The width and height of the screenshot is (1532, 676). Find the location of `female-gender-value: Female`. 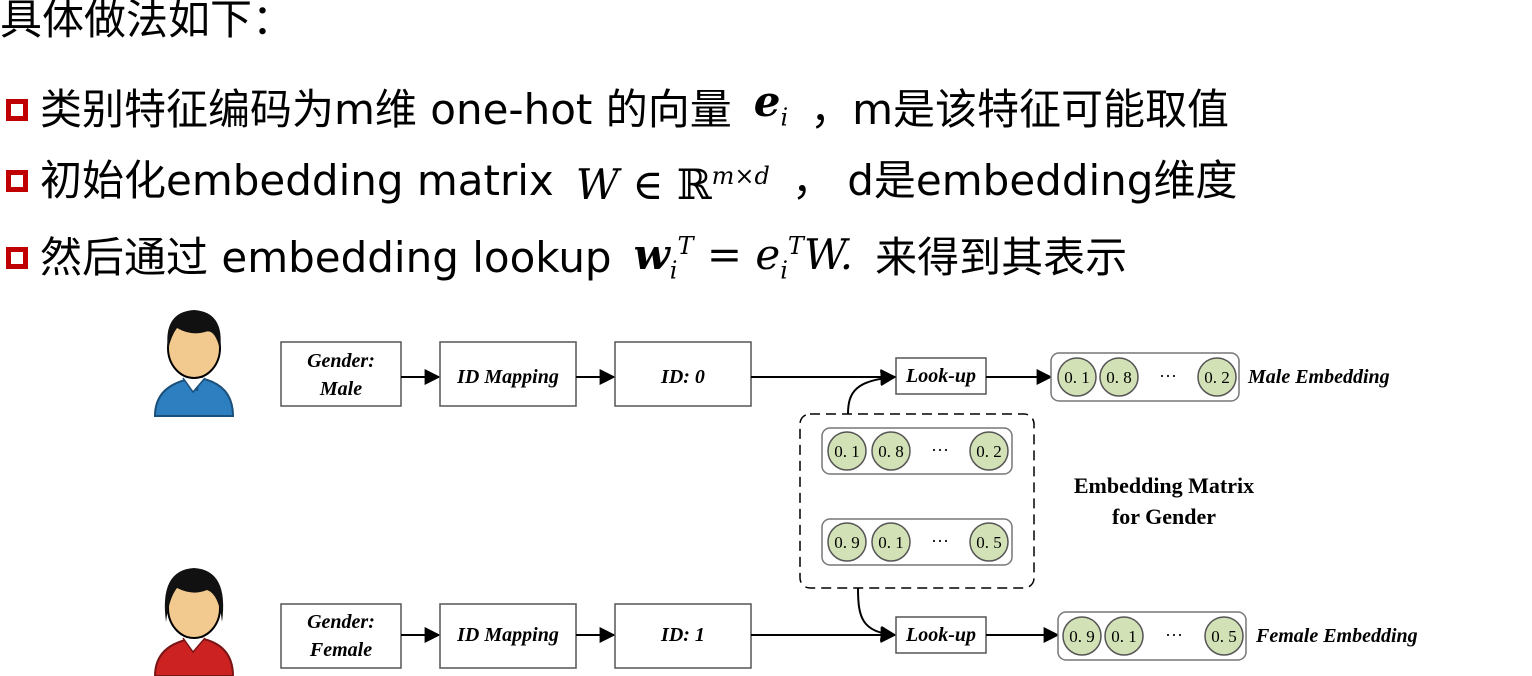

female-gender-value: Female is located at coordinates (340, 650).